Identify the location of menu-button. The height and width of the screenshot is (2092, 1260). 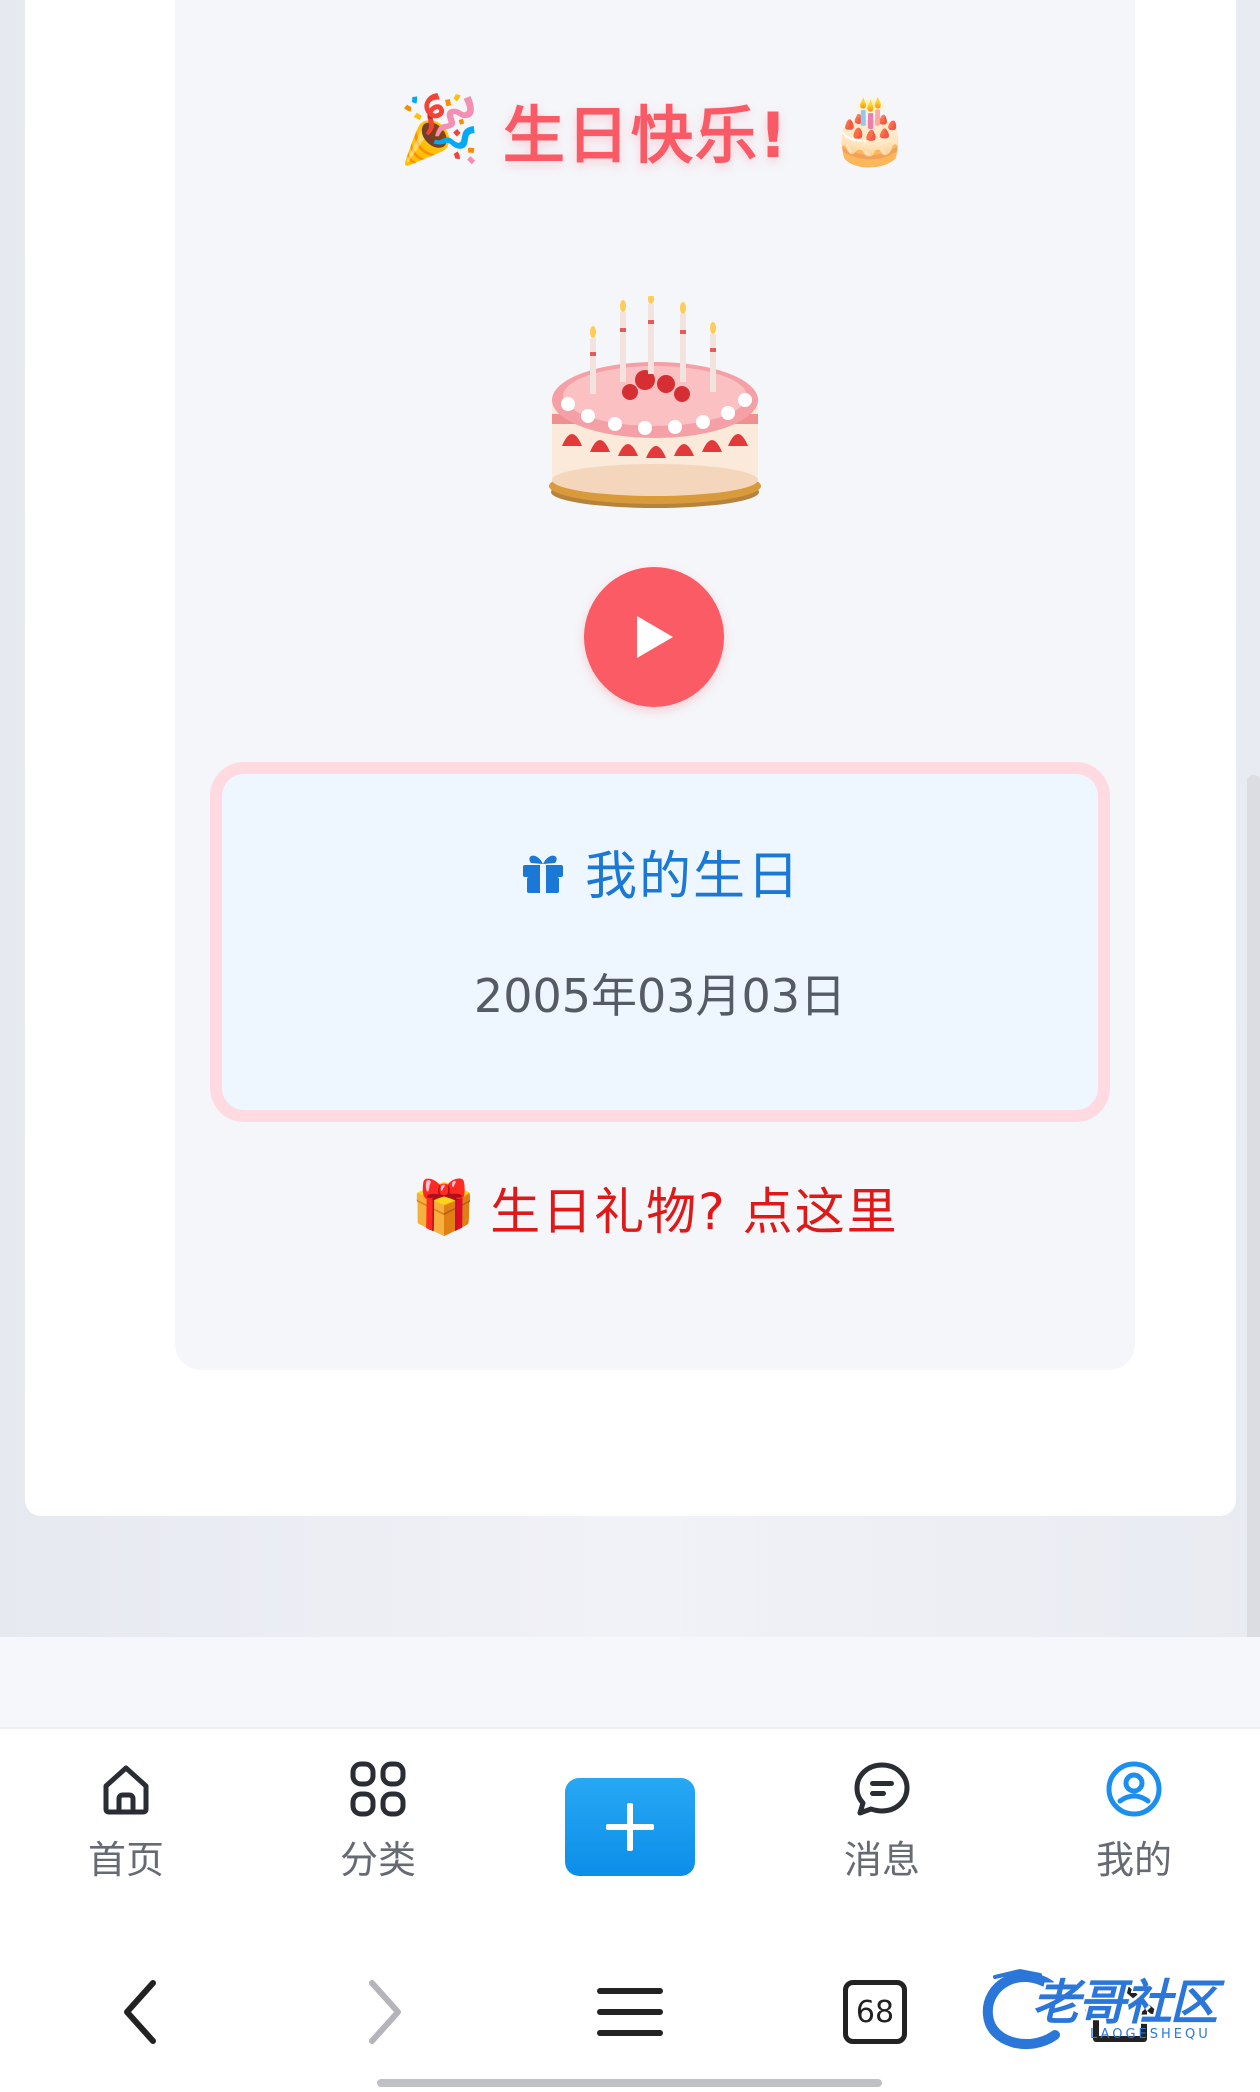
(630, 2012).